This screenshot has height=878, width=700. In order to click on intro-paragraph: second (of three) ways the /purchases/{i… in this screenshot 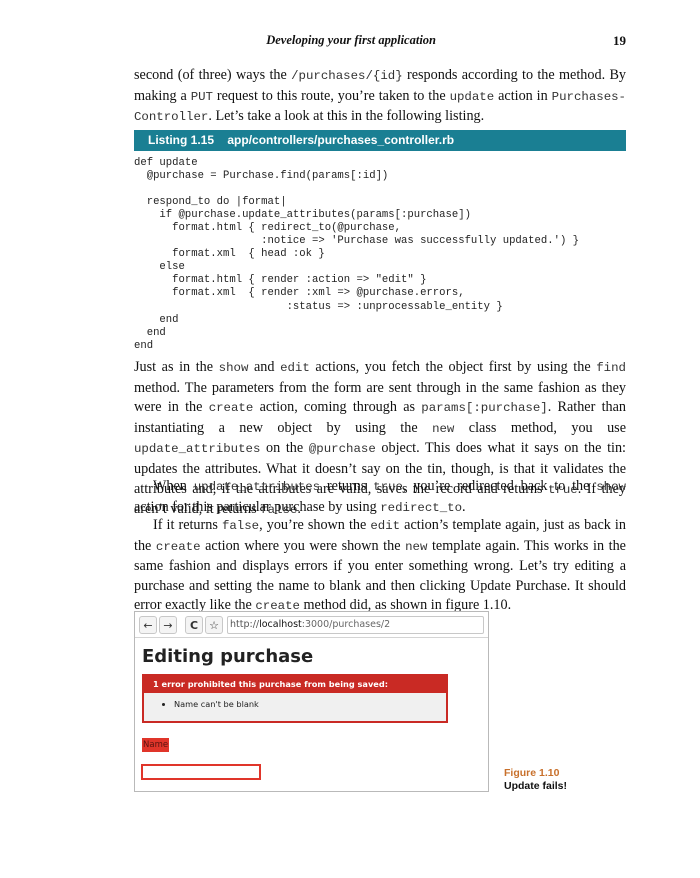, I will do `click(380, 96)`.